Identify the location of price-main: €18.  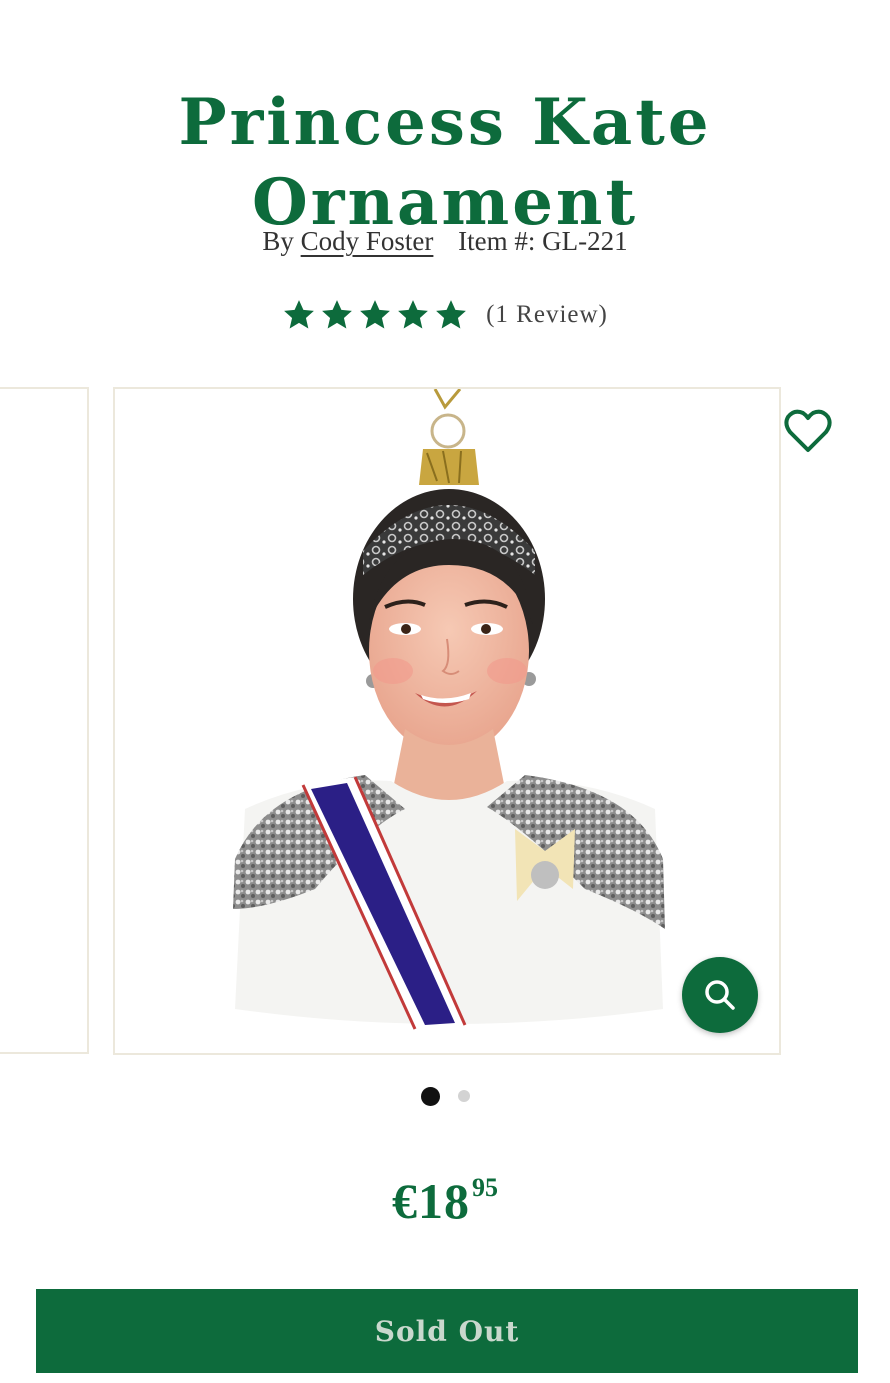
(431, 1201).